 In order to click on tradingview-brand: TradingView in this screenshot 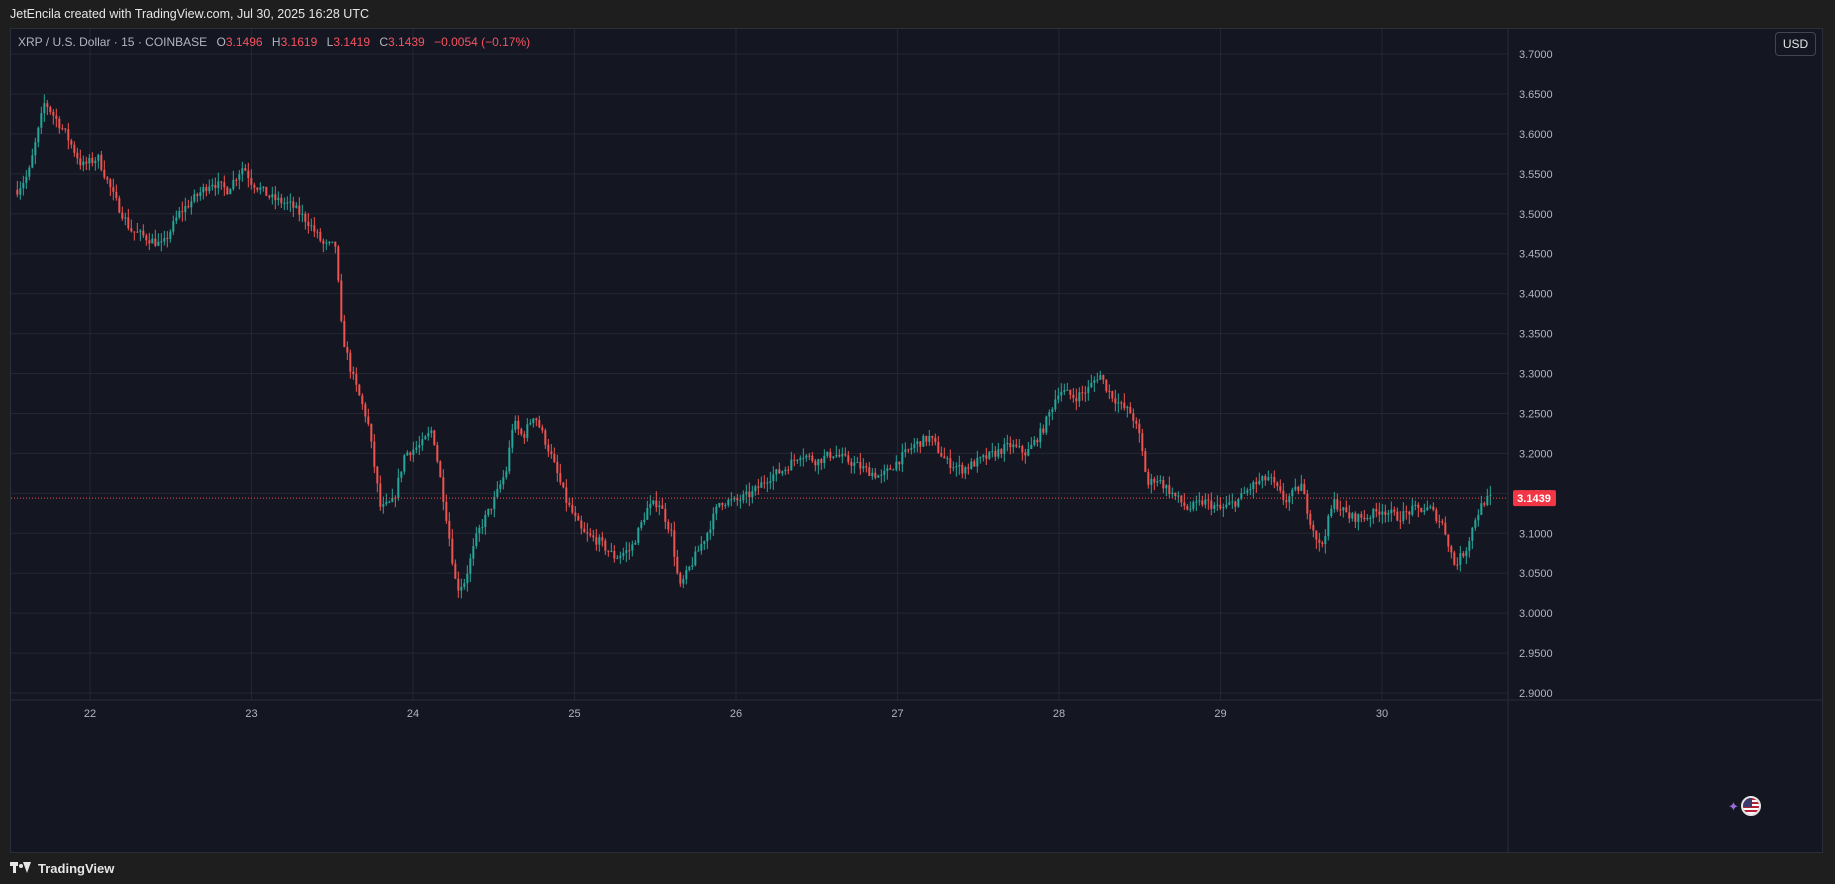, I will do `click(62, 868)`.